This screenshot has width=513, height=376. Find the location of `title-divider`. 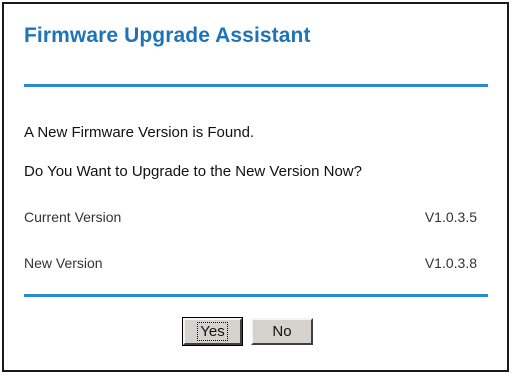

title-divider is located at coordinates (256, 85).